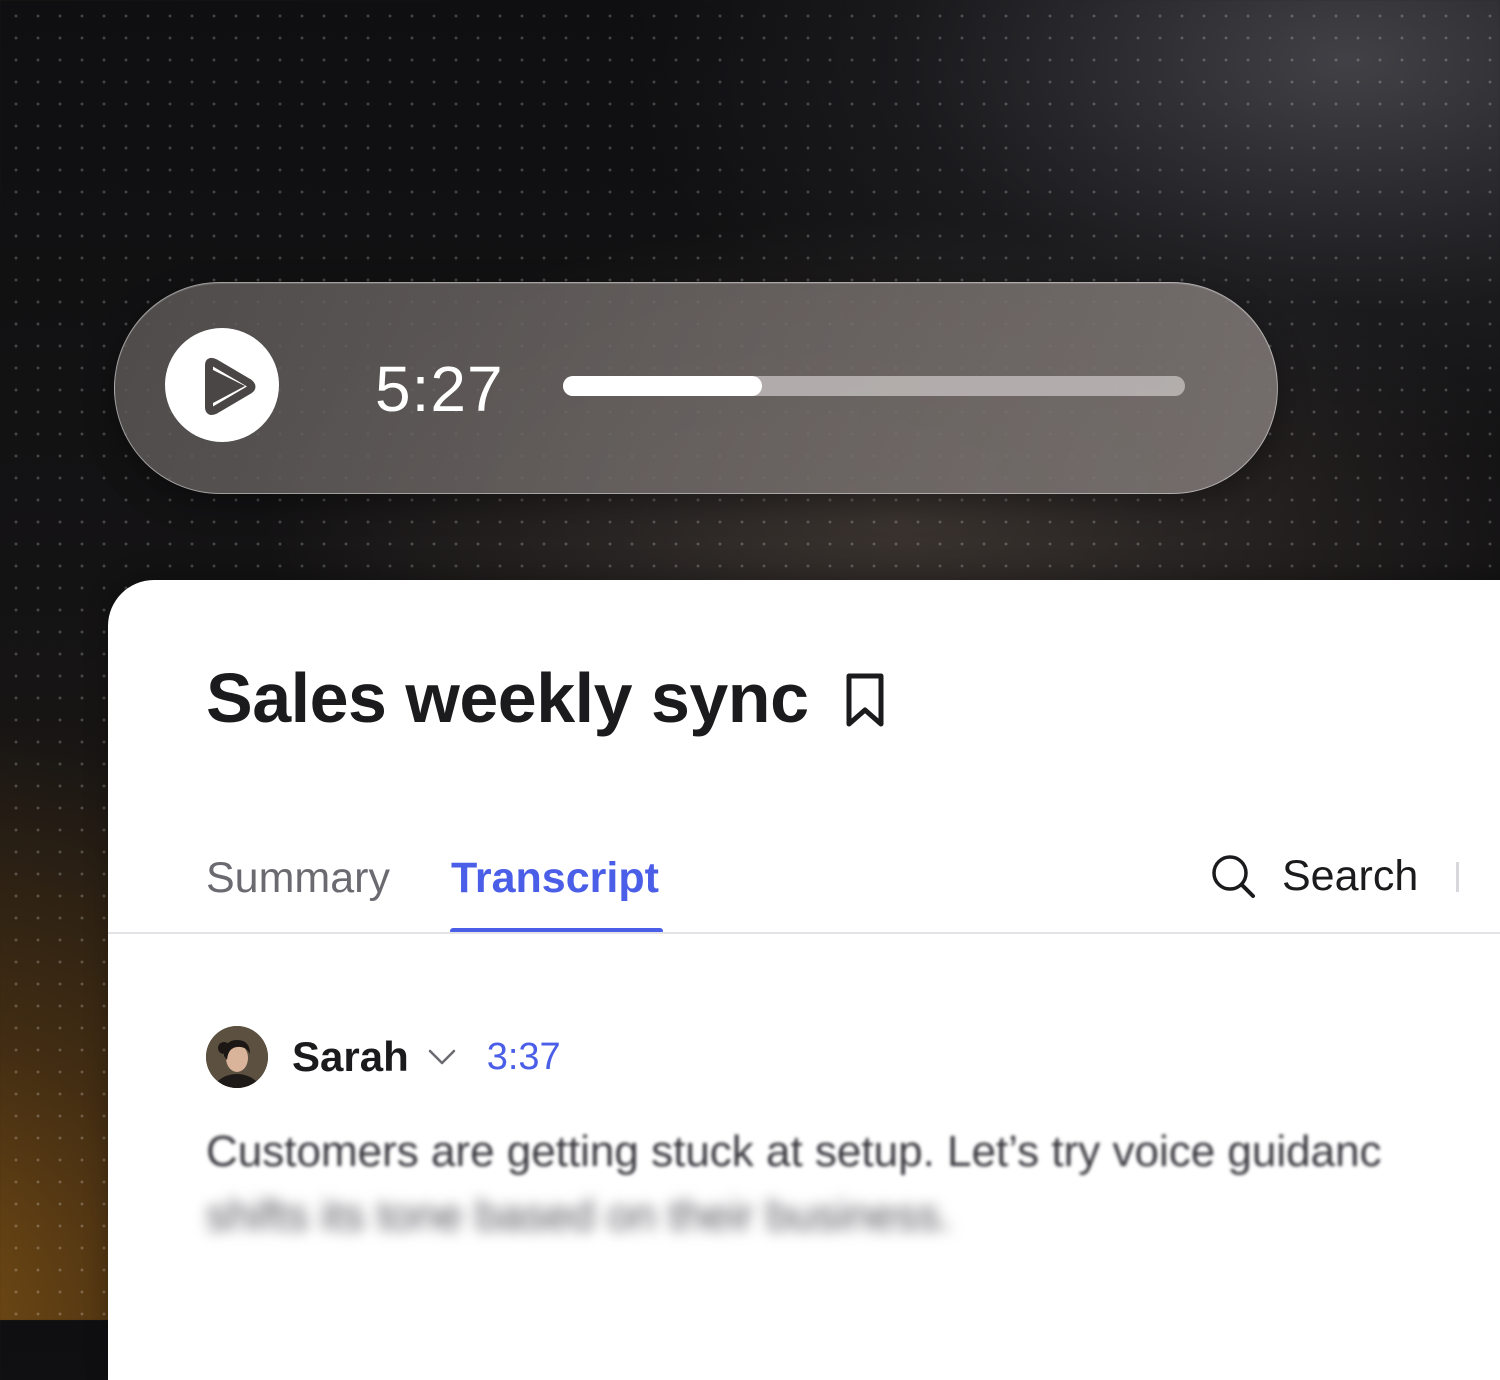  Describe the element at coordinates (865, 700) in the screenshot. I see `bookmark-icon` at that location.